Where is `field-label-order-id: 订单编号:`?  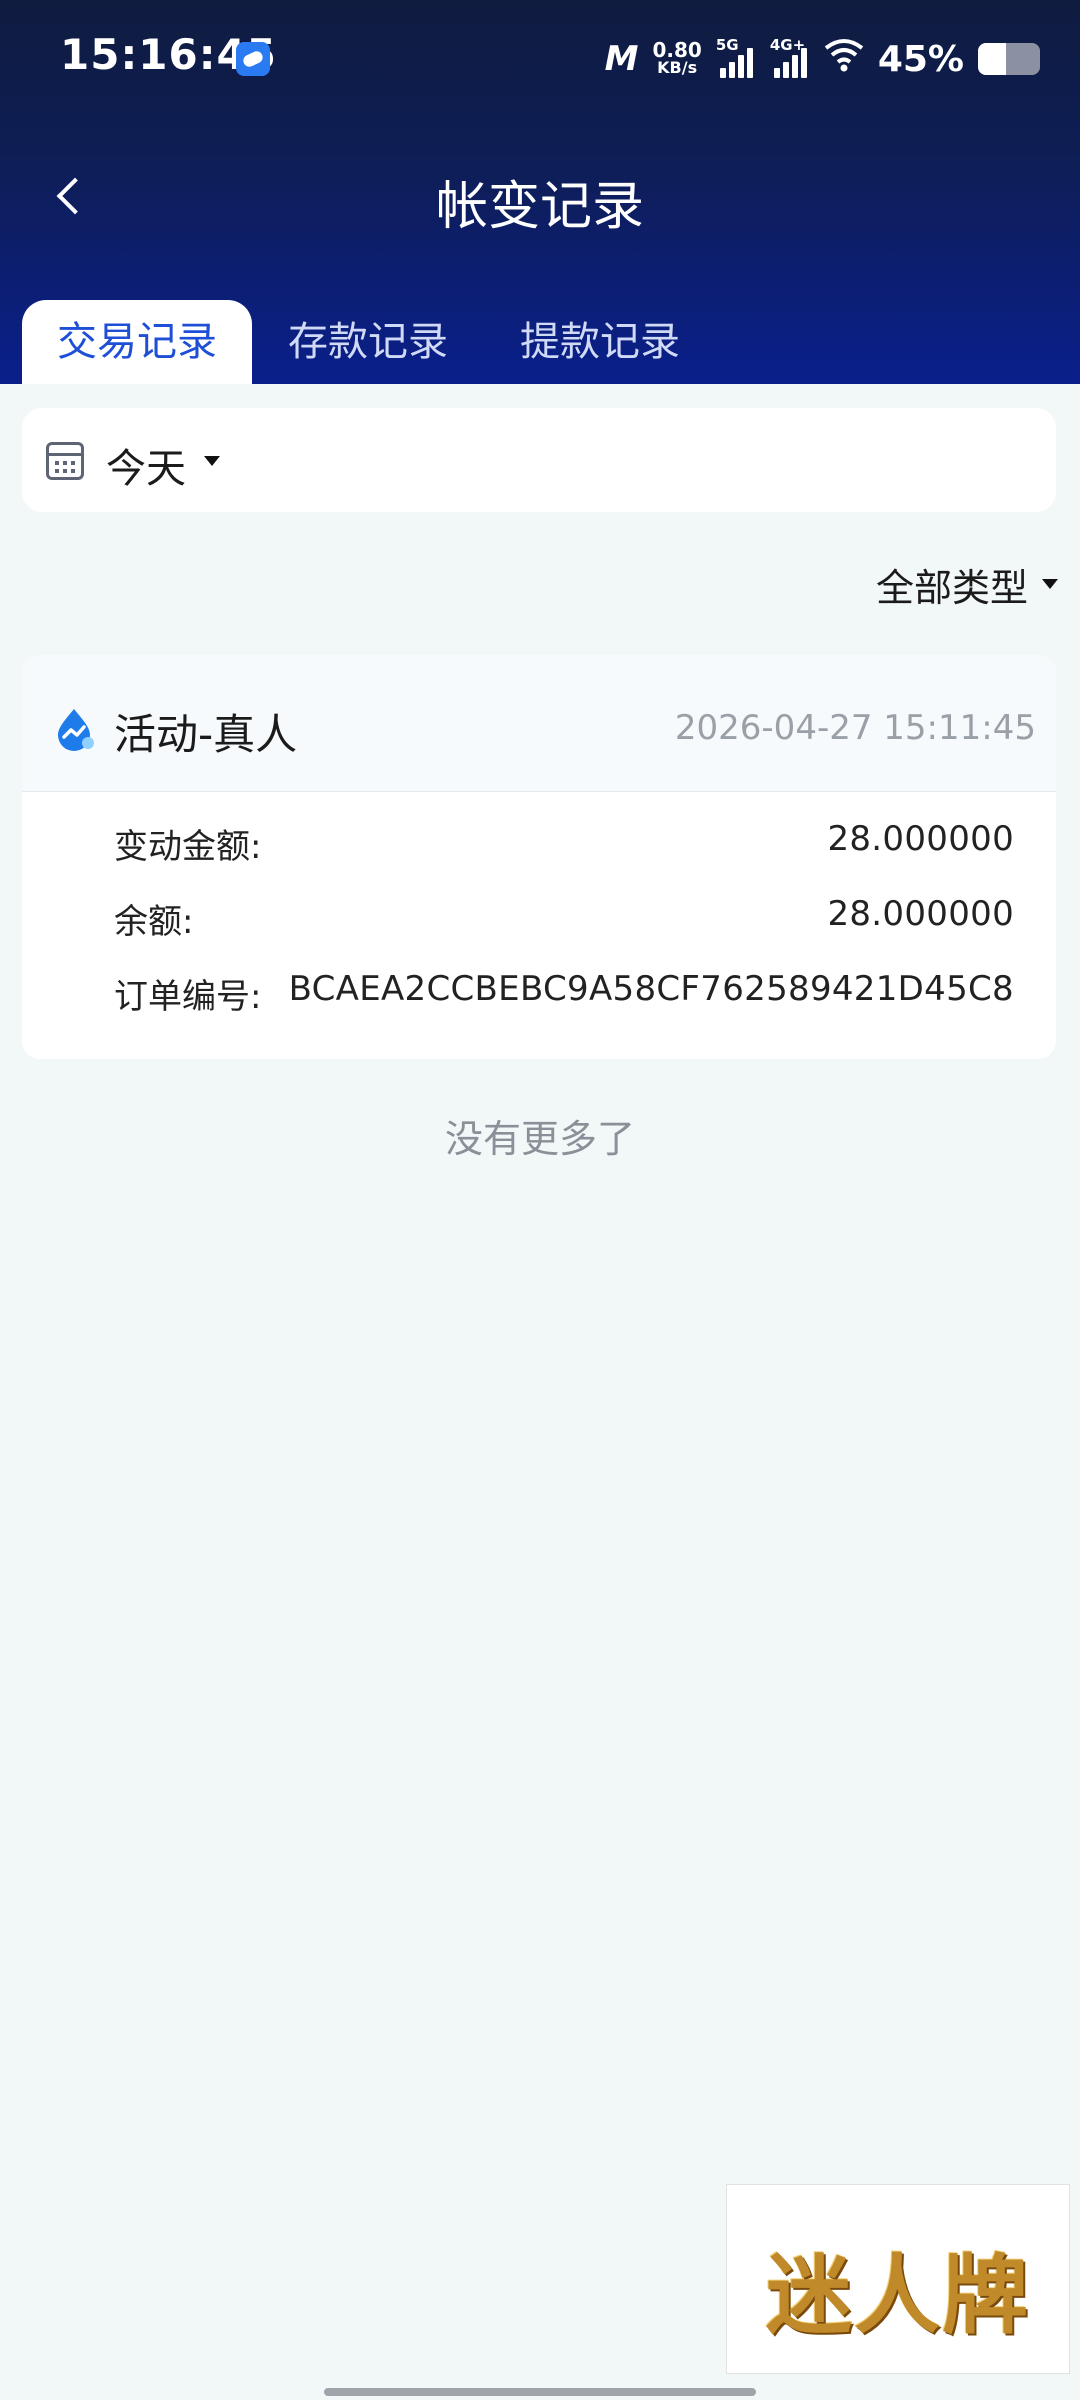 field-label-order-id: 订单编号: is located at coordinates (188, 997).